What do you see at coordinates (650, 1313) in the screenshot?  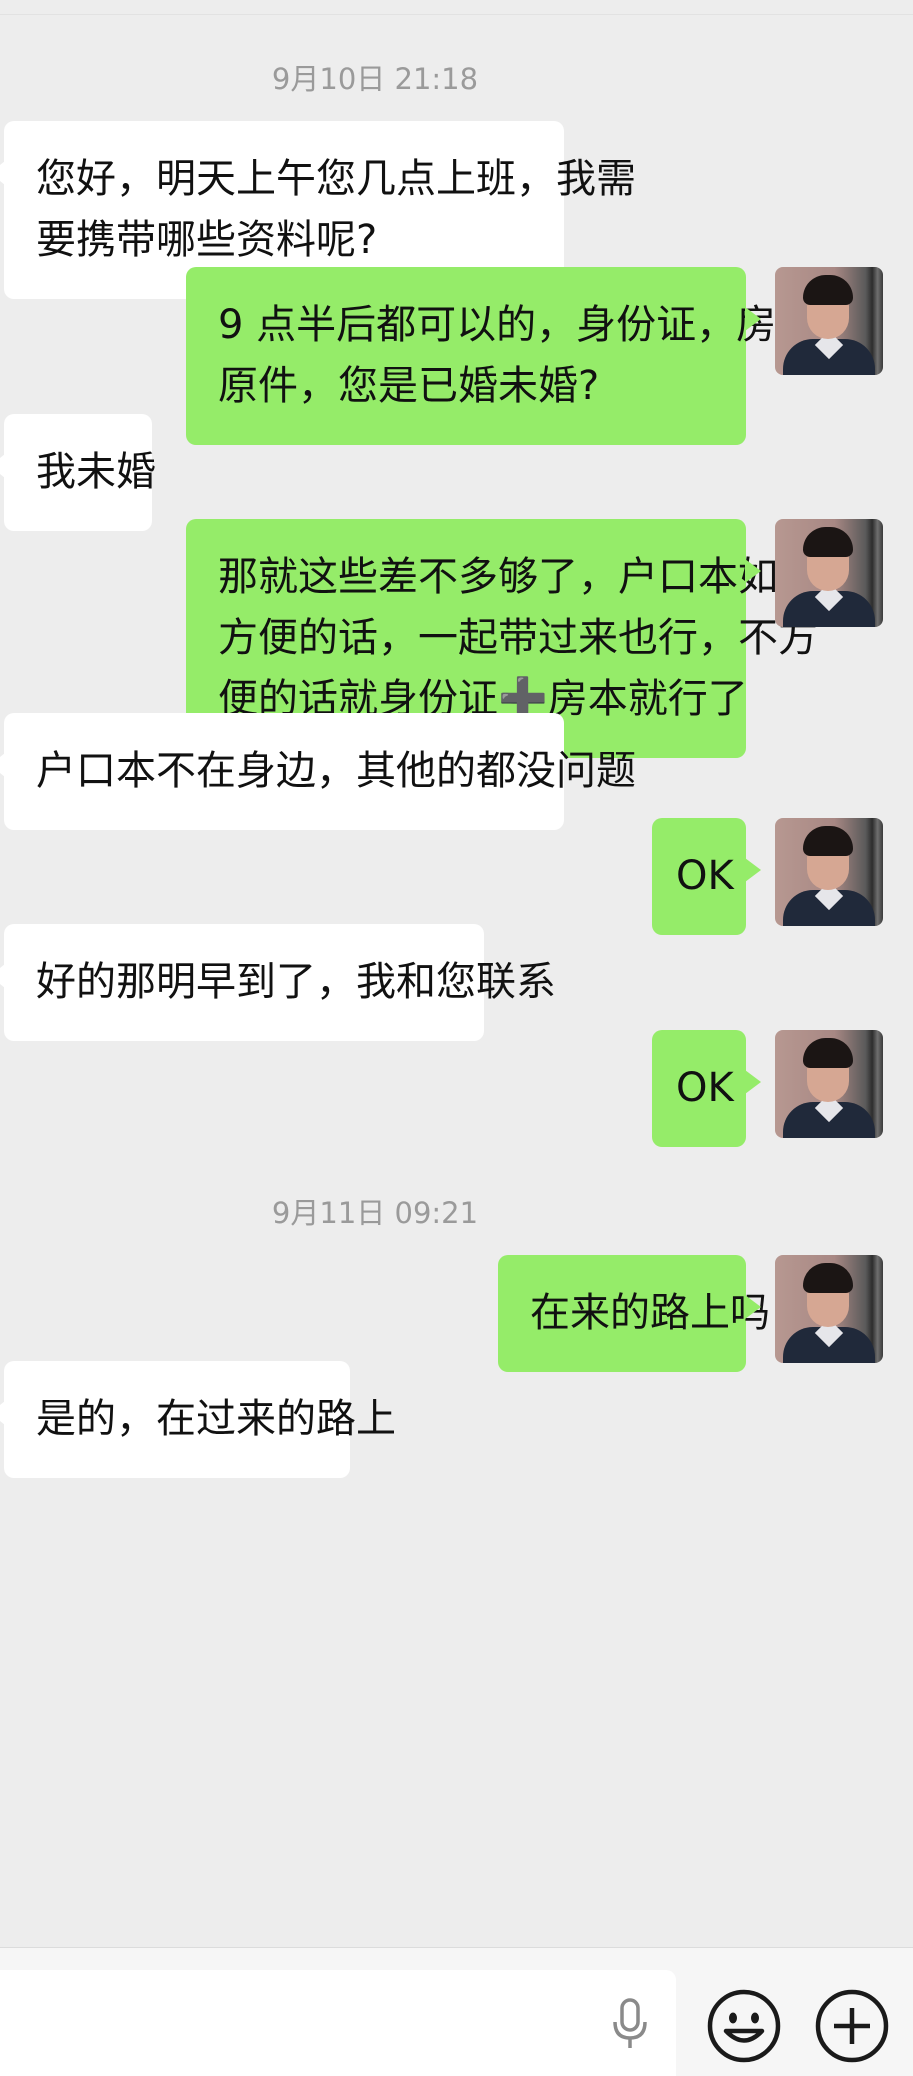 I see `message-line: 在来的路上吗` at bounding box center [650, 1313].